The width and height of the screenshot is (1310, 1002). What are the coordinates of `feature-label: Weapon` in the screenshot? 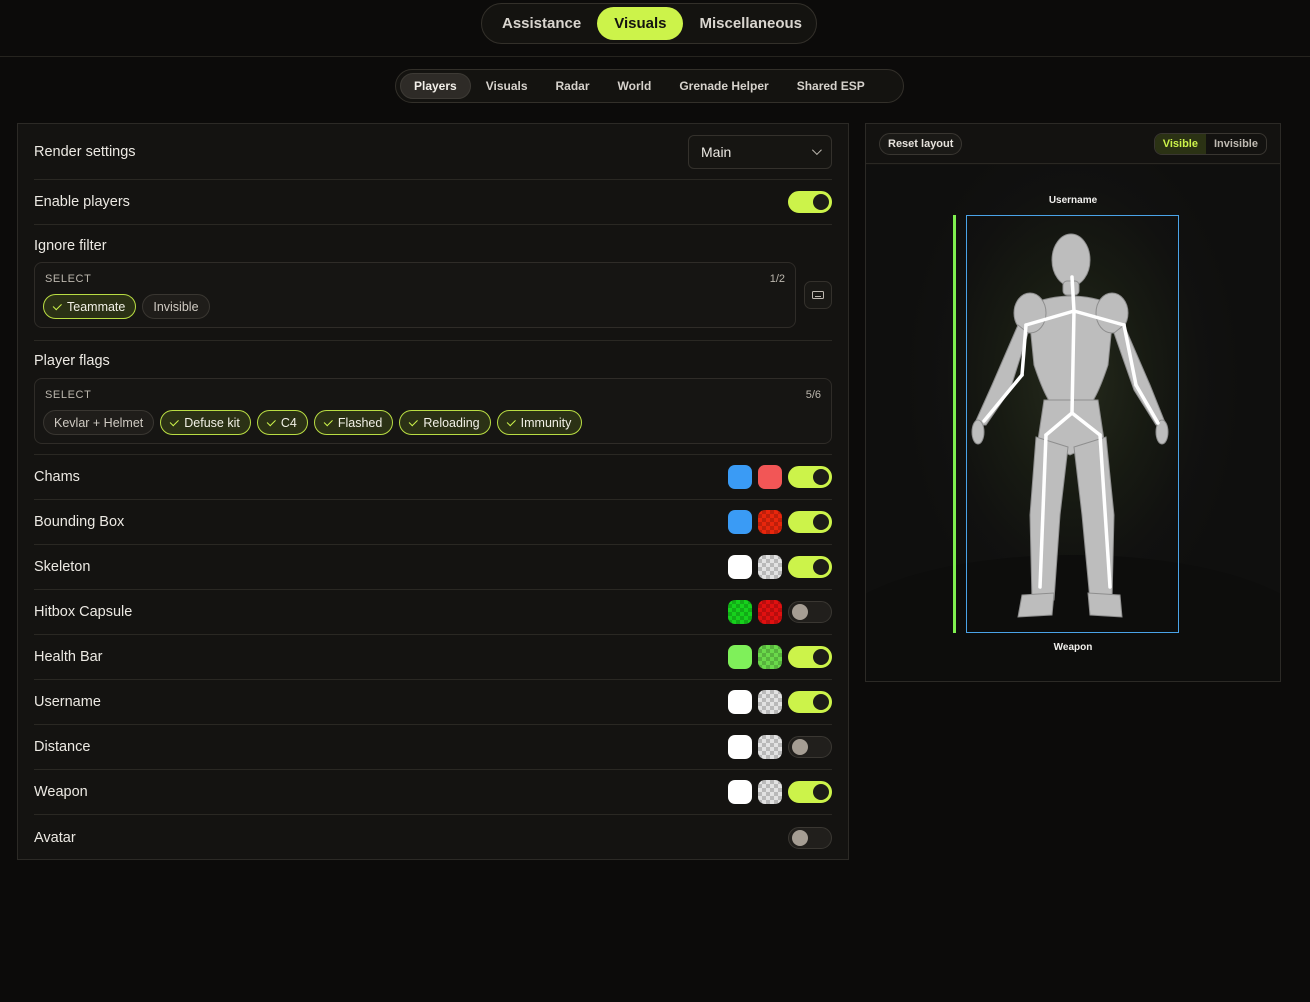 It's located at (61, 792).